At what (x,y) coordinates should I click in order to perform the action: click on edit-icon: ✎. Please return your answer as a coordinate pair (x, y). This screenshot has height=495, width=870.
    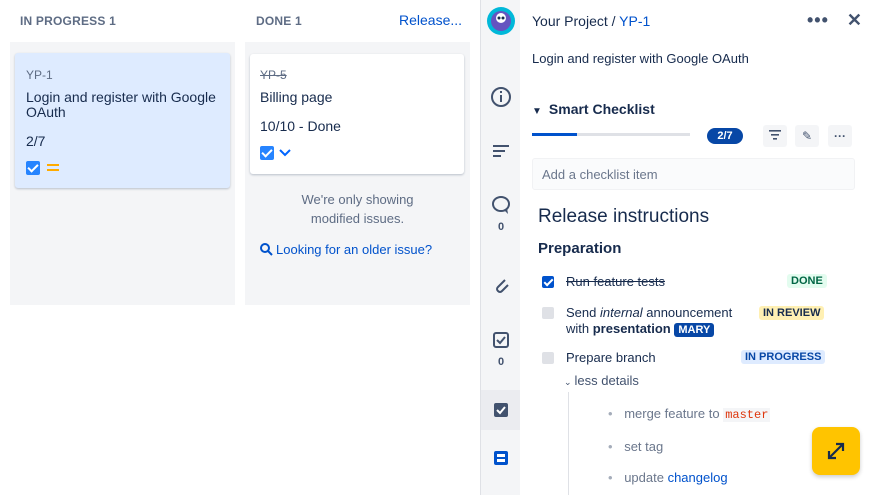
    Looking at the image, I should click on (807, 136).